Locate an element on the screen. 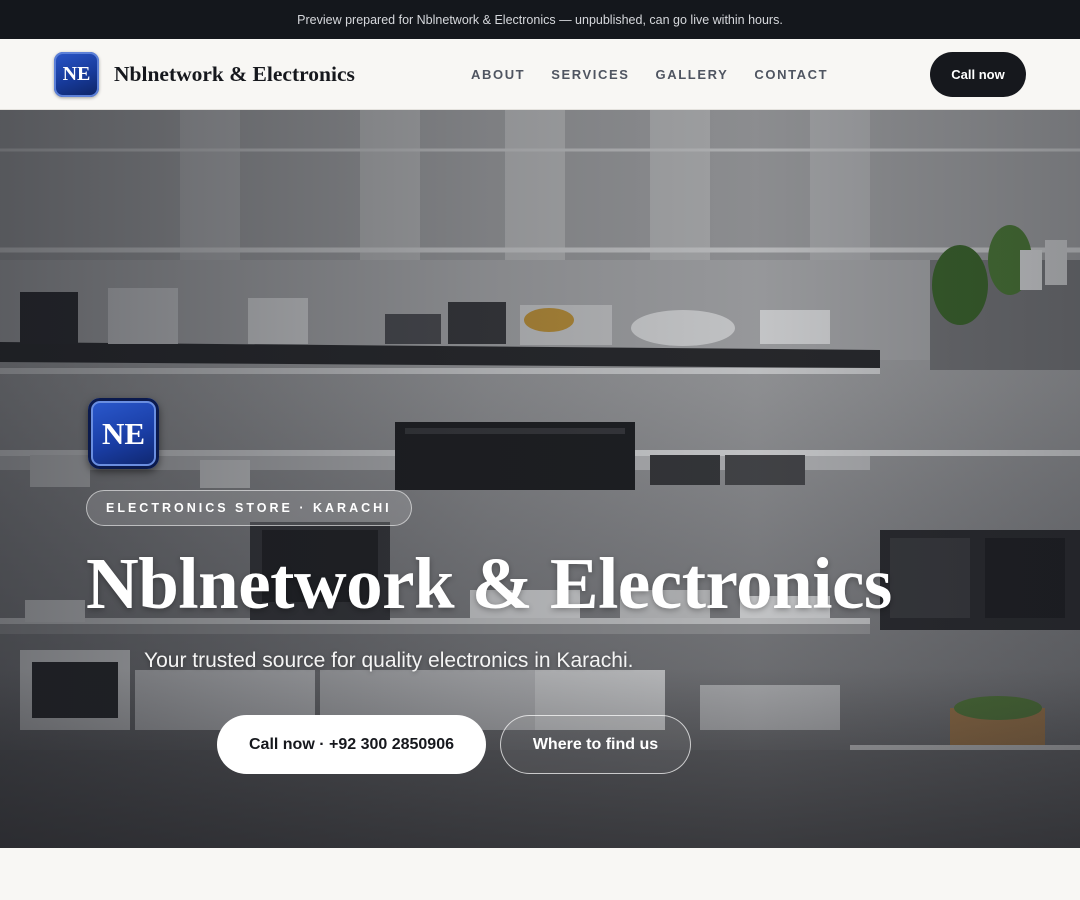  call-now-button: Call now is located at coordinates (978, 74).